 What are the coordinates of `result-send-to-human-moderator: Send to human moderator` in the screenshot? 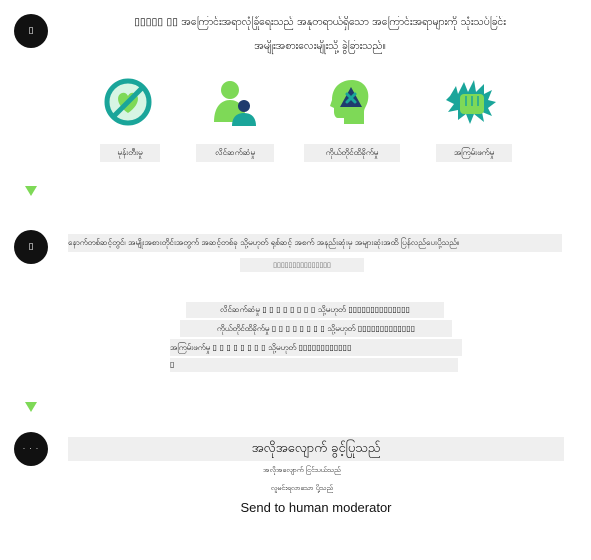 It's located at (316, 507).